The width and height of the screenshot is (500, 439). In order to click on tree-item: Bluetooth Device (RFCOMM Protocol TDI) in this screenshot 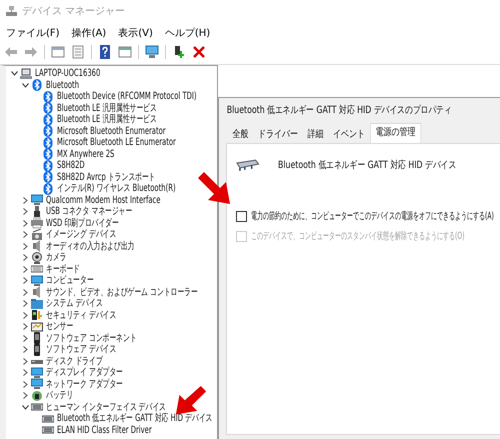, I will do `click(126, 96)`.